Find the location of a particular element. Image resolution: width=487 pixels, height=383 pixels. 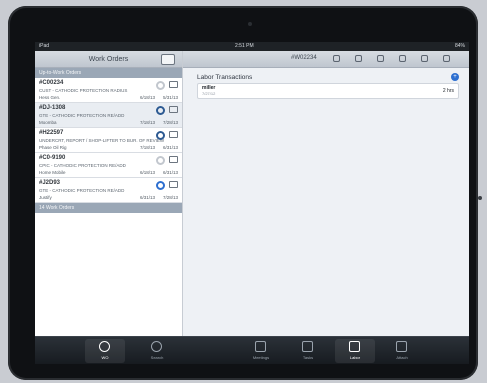

clock: 2:51 PM is located at coordinates (244, 46).